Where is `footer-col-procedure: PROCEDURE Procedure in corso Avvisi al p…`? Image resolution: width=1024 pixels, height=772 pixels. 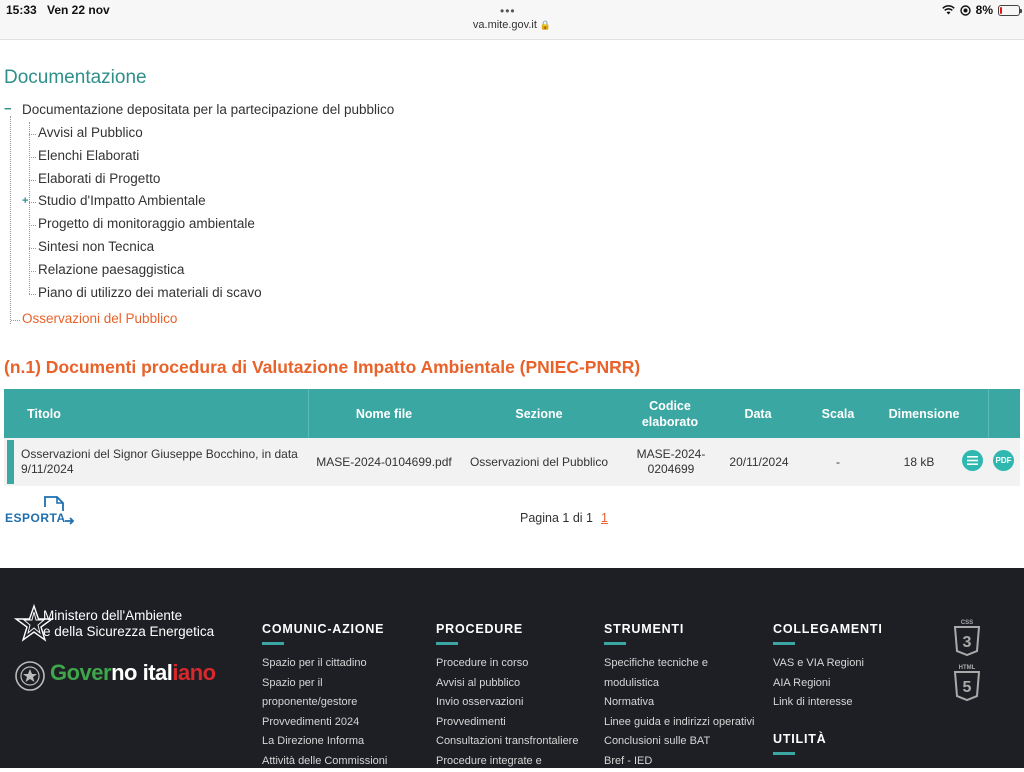
footer-col-procedure: PROCEDURE Procedure in corso Avvisi al p… is located at coordinates (507, 697).